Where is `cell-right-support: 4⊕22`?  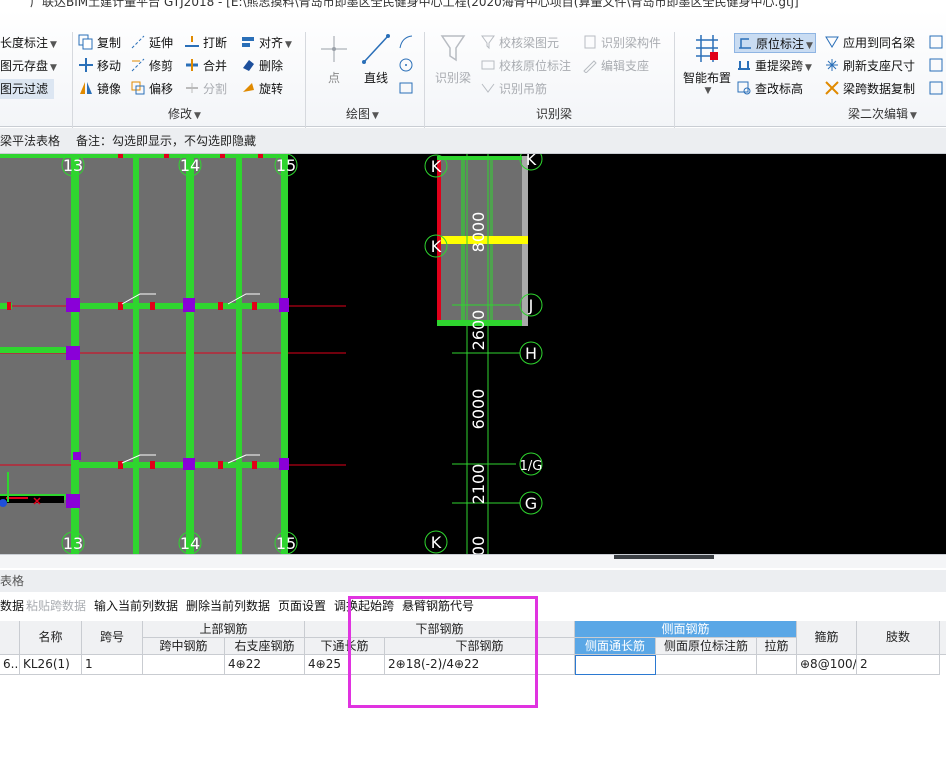
cell-right-support: 4⊕22 is located at coordinates (265, 665).